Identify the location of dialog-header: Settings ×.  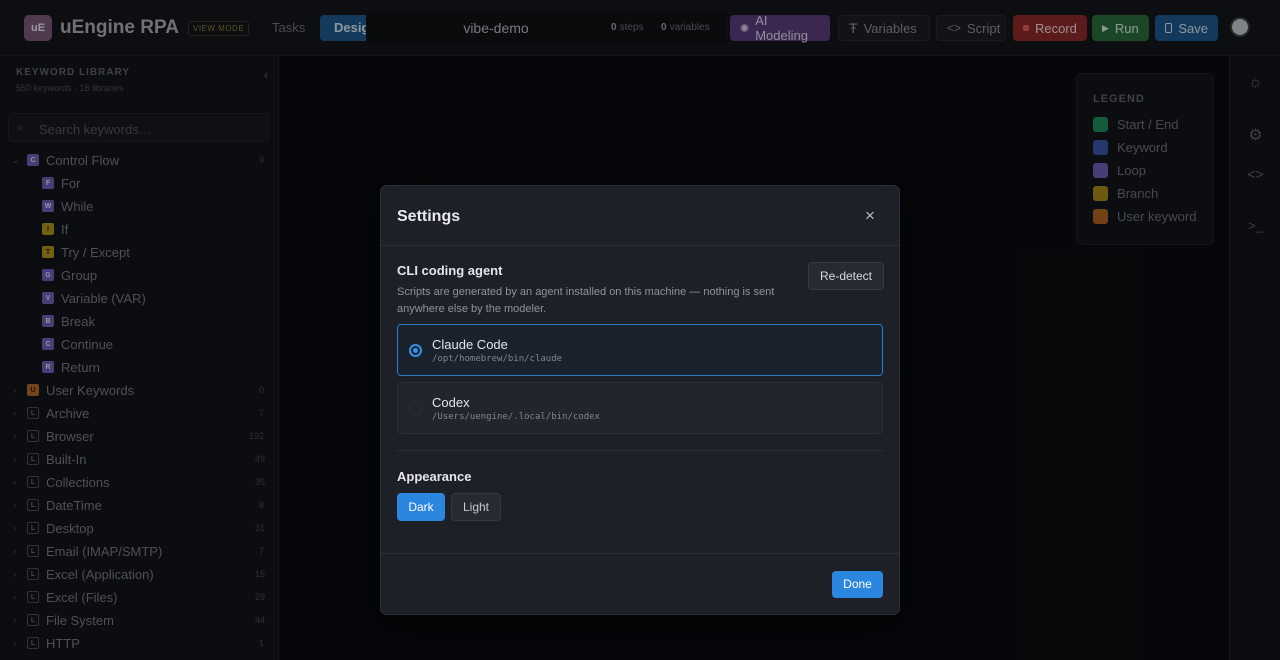
(640, 216).